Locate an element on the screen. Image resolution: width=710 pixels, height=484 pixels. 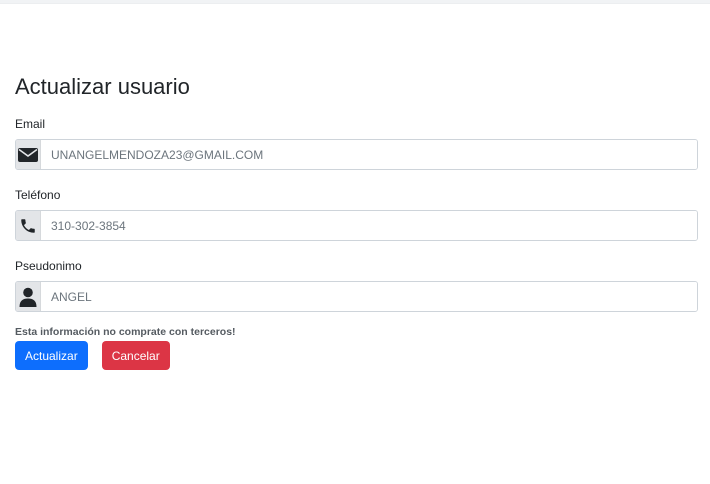
phone-field-group: Teléfono is located at coordinates (356, 214).